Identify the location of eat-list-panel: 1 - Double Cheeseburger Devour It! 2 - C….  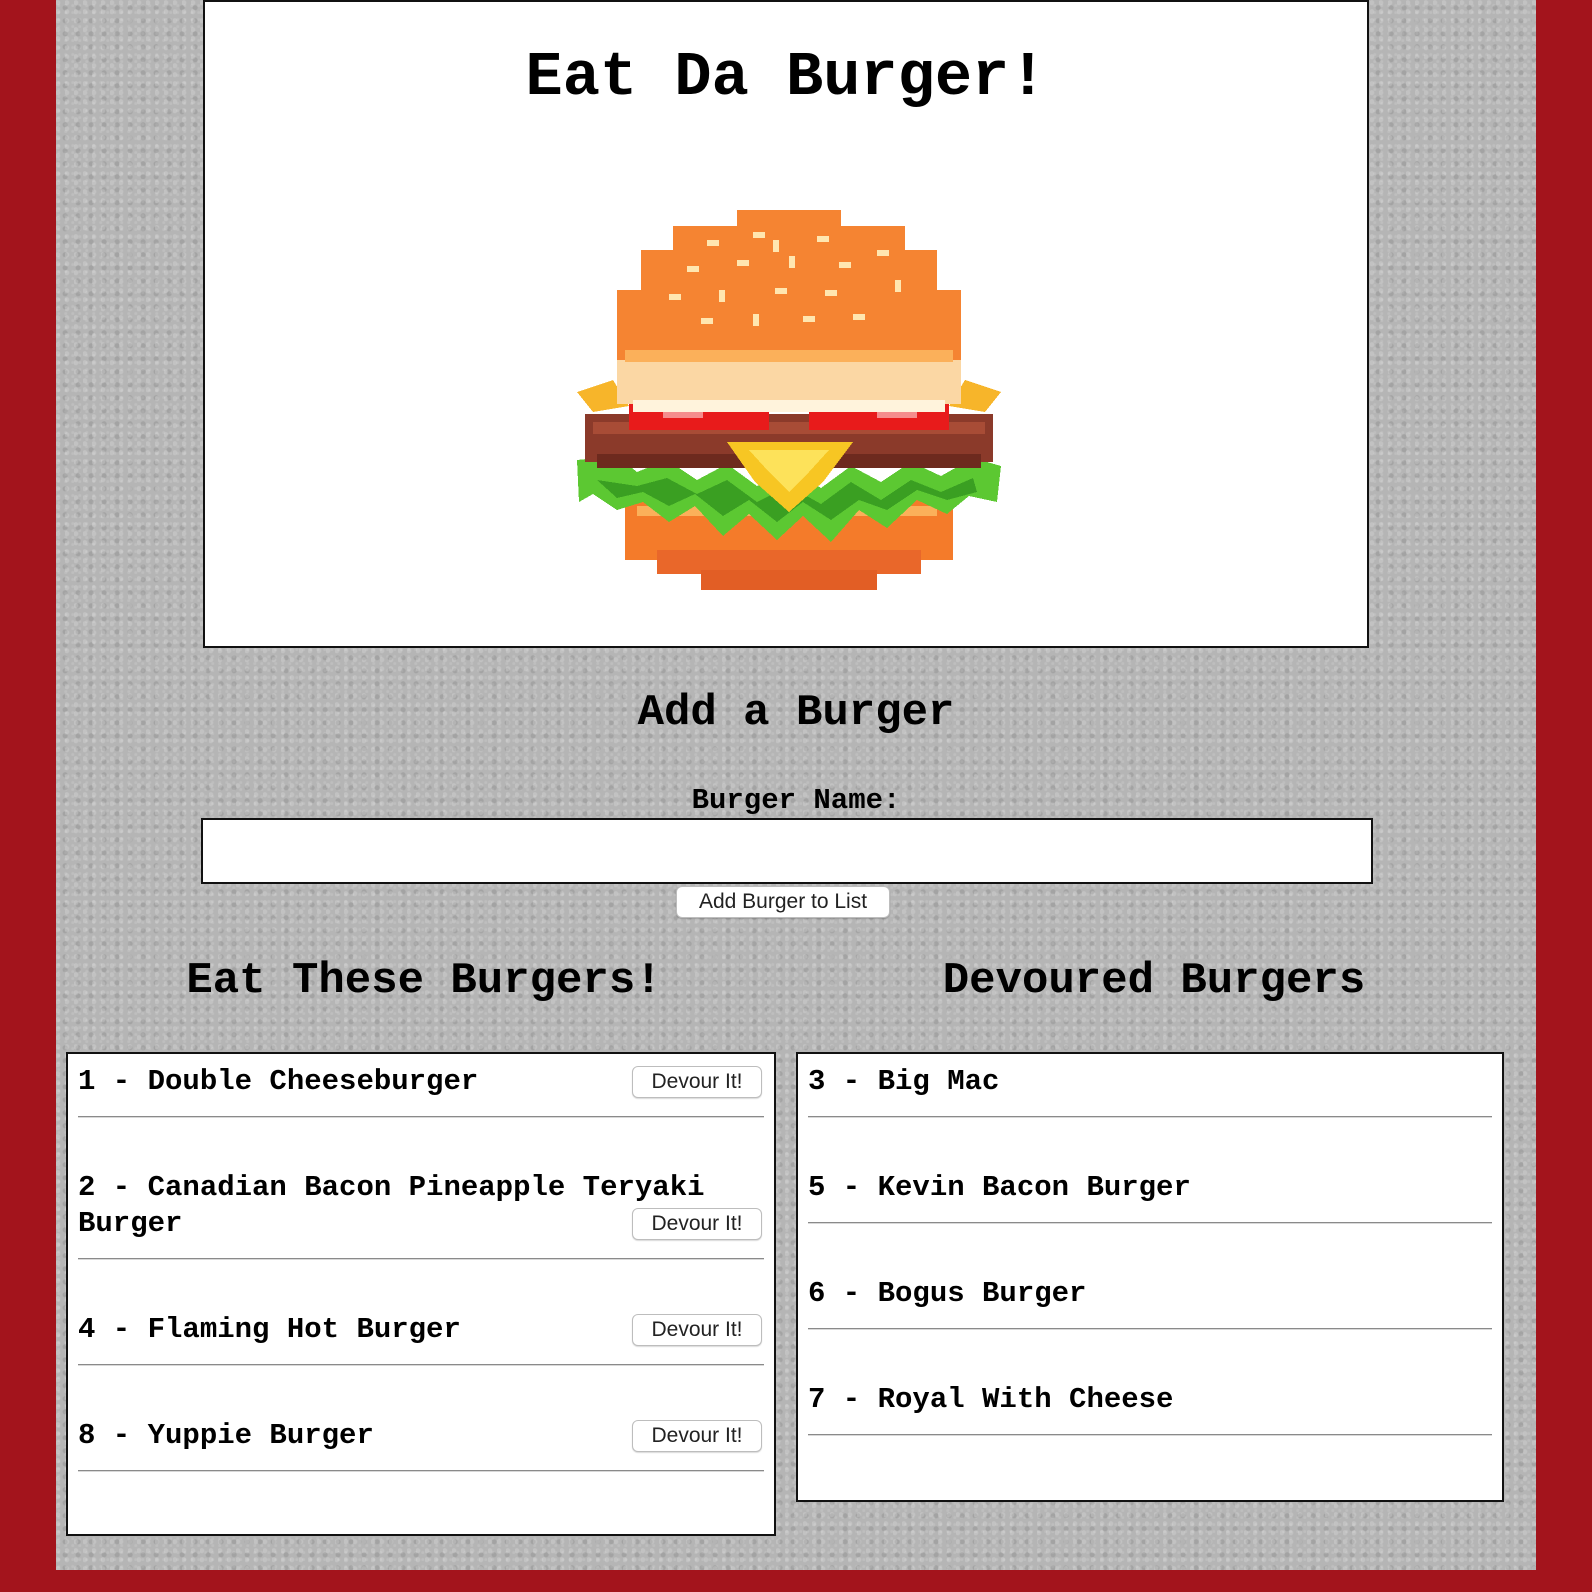
(421, 1294).